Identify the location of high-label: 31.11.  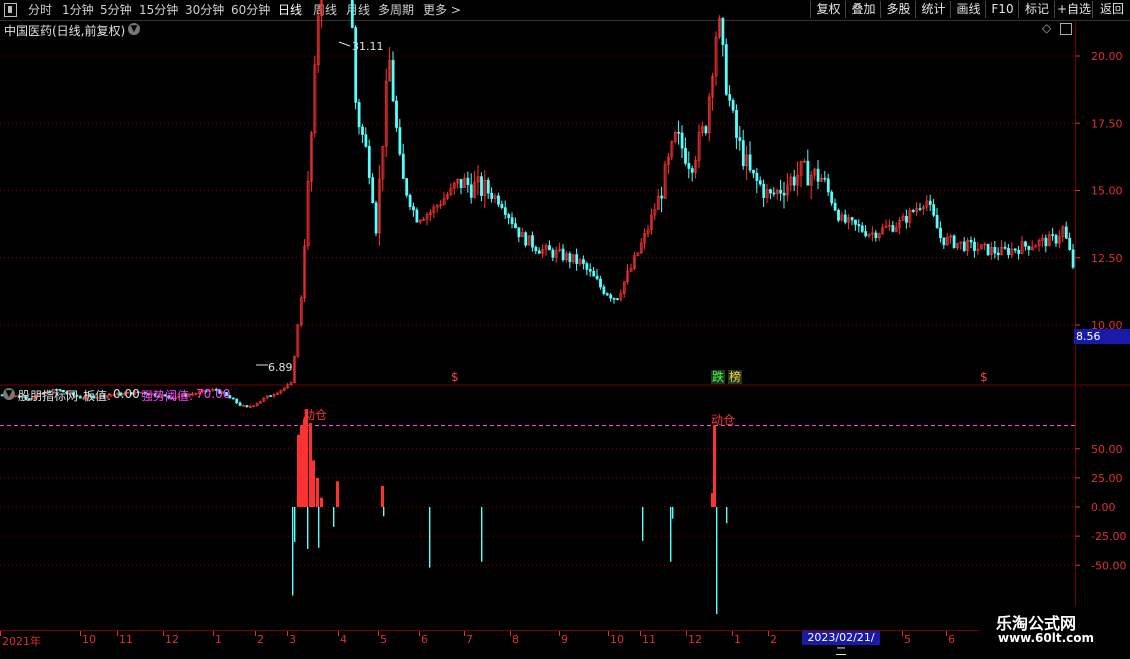
(368, 46).